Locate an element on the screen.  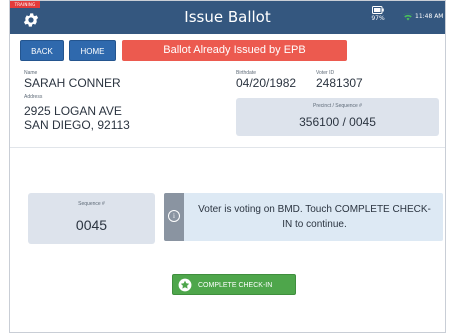
complete-check-in-label: COMPLETE CHECK-IN is located at coordinates (235, 285).